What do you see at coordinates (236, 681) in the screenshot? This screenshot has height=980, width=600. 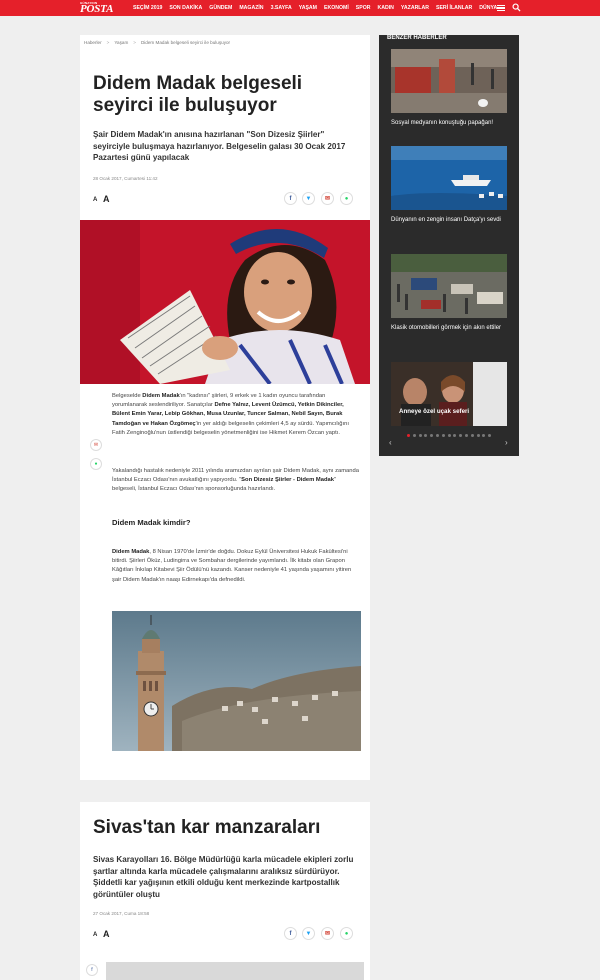 I see `article-inline-image` at bounding box center [236, 681].